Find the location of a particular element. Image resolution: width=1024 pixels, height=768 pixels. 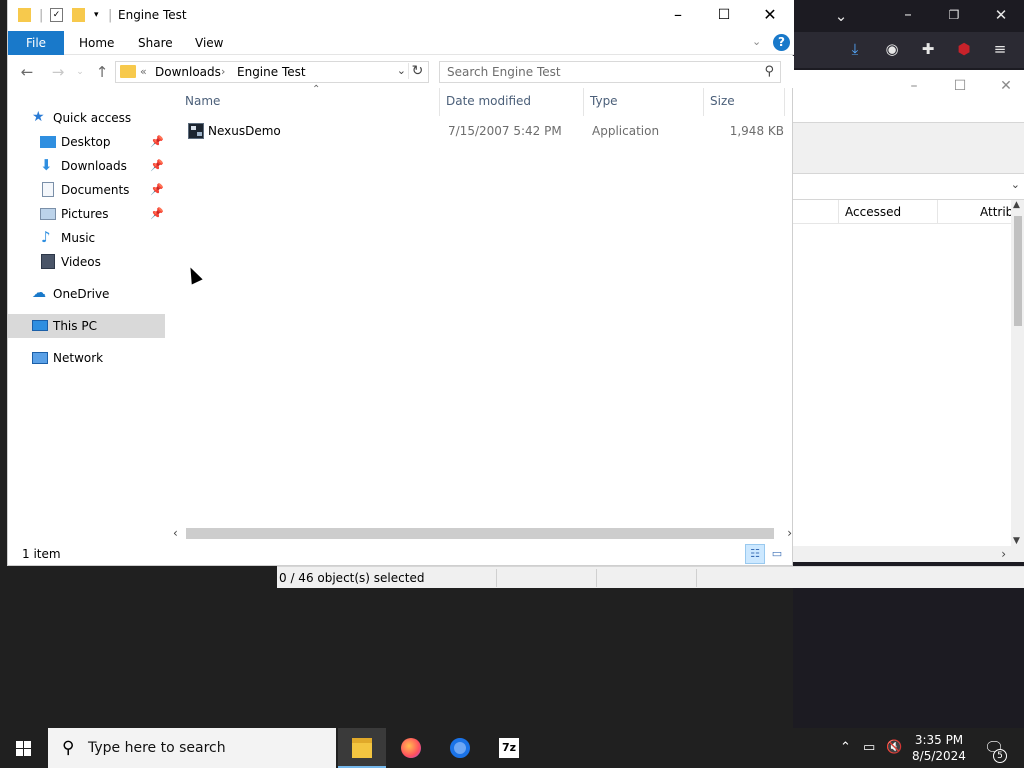

download-icon: ⤓ is located at coordinates (855, 49).